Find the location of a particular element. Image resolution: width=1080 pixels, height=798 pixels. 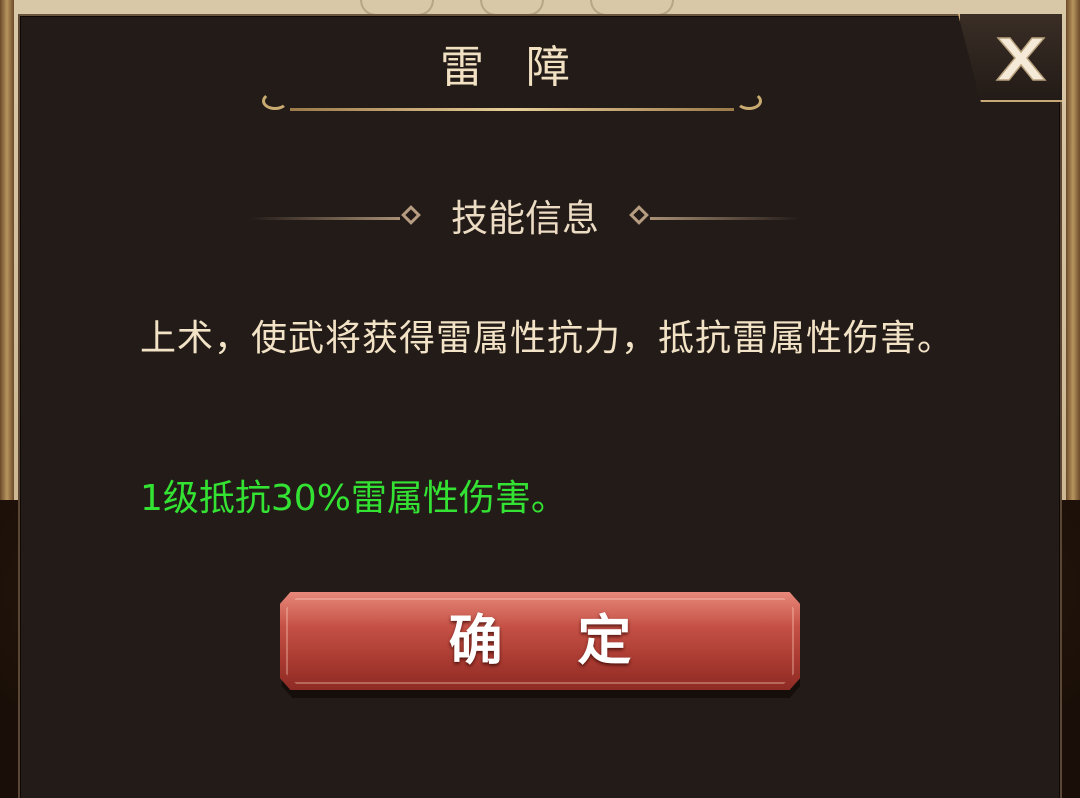

section-header: 技能信息 is located at coordinates (525, 218).